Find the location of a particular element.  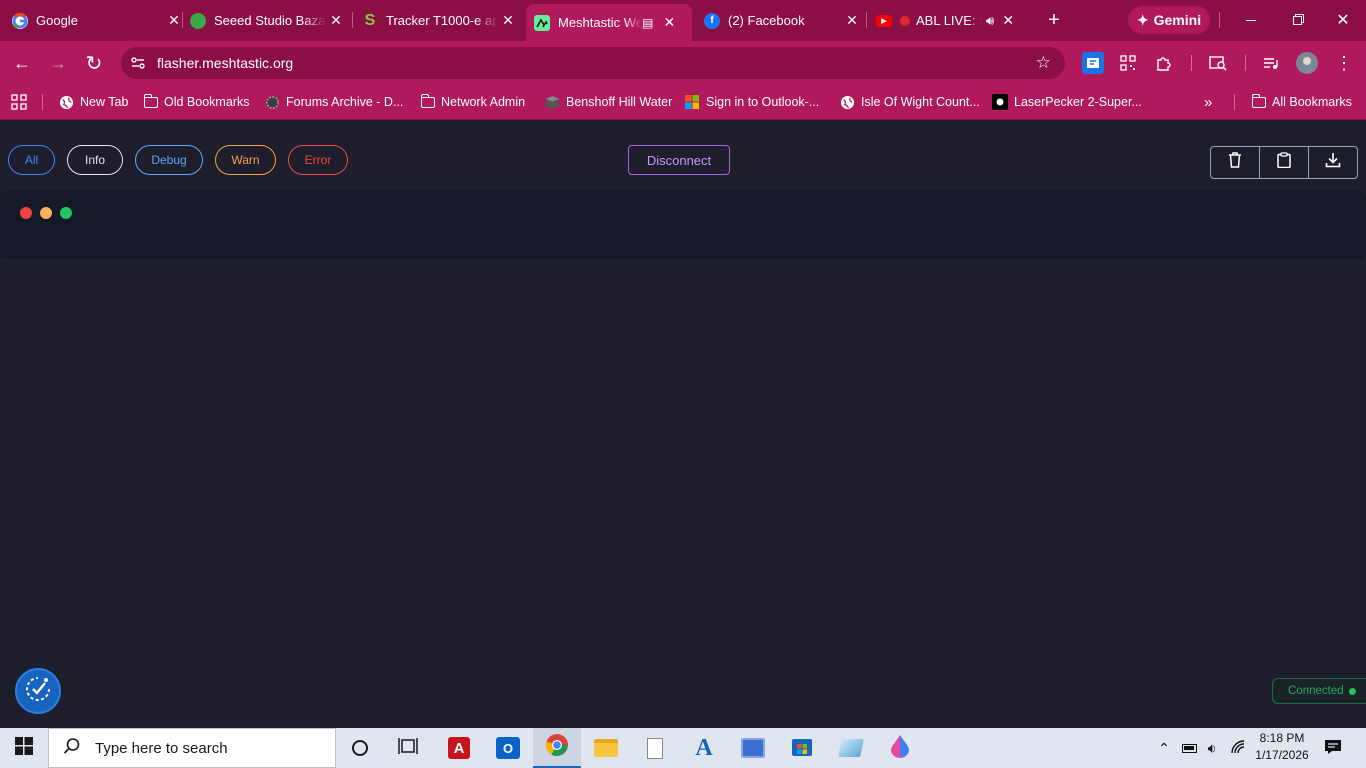

notifications-button is located at coordinates (1333, 748).